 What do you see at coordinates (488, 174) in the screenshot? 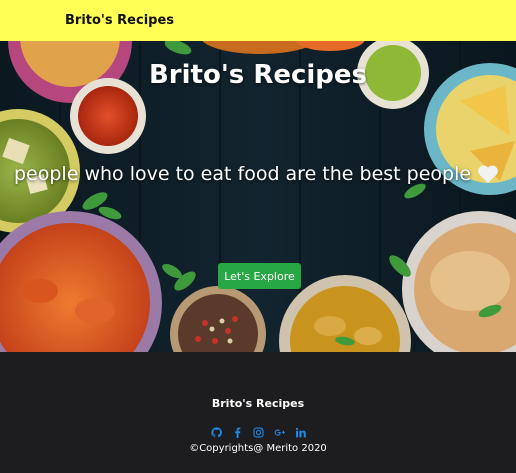
I see `heart-icon` at bounding box center [488, 174].